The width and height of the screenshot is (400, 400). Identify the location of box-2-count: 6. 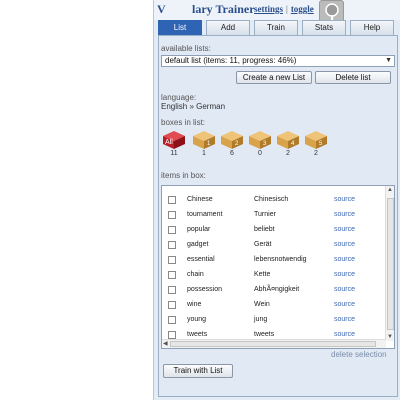
(232, 153).